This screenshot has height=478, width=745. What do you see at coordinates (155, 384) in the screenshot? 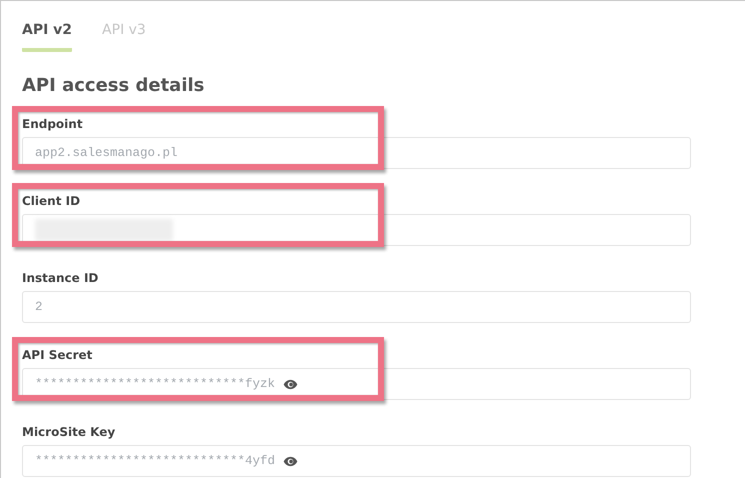
I see `field-value: ****************************fyzk` at bounding box center [155, 384].